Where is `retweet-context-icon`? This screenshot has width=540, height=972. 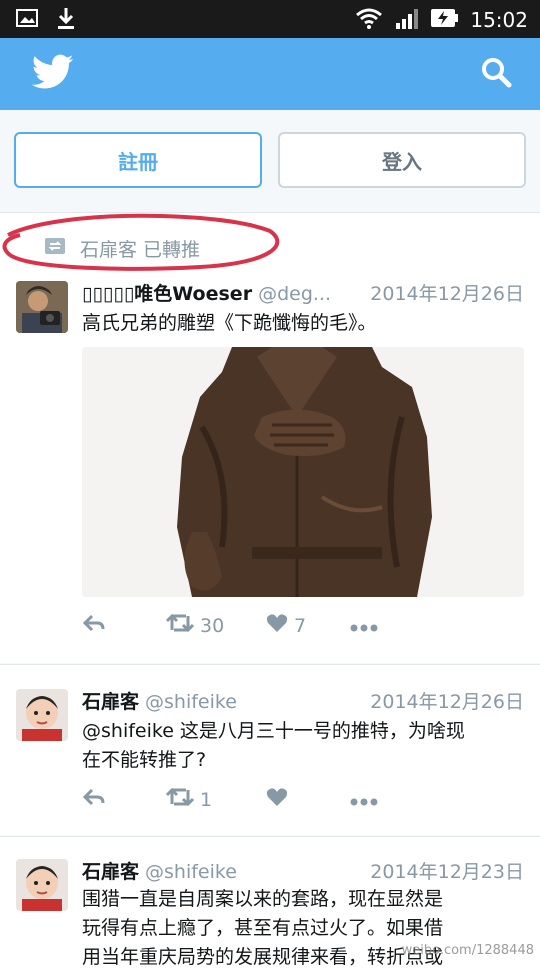 retweet-context-icon is located at coordinates (55, 248).